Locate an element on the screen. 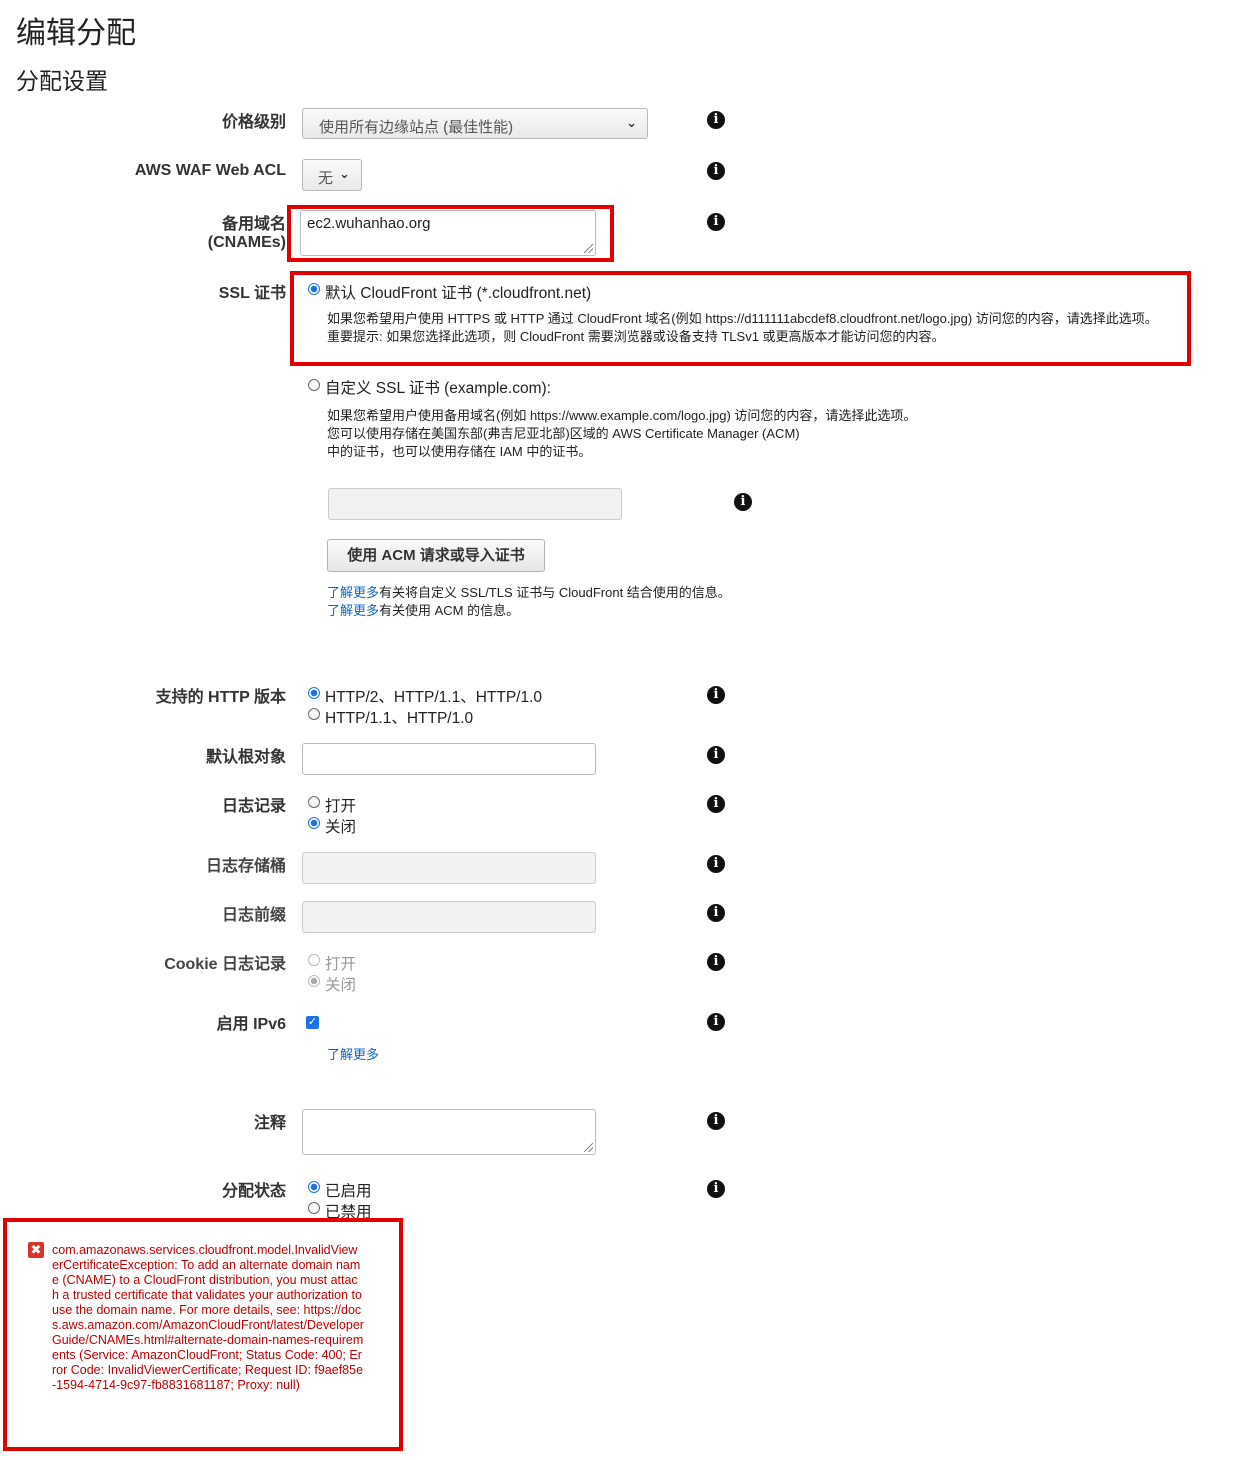 The image size is (1240, 1460). http2-radio is located at coordinates (314, 693).